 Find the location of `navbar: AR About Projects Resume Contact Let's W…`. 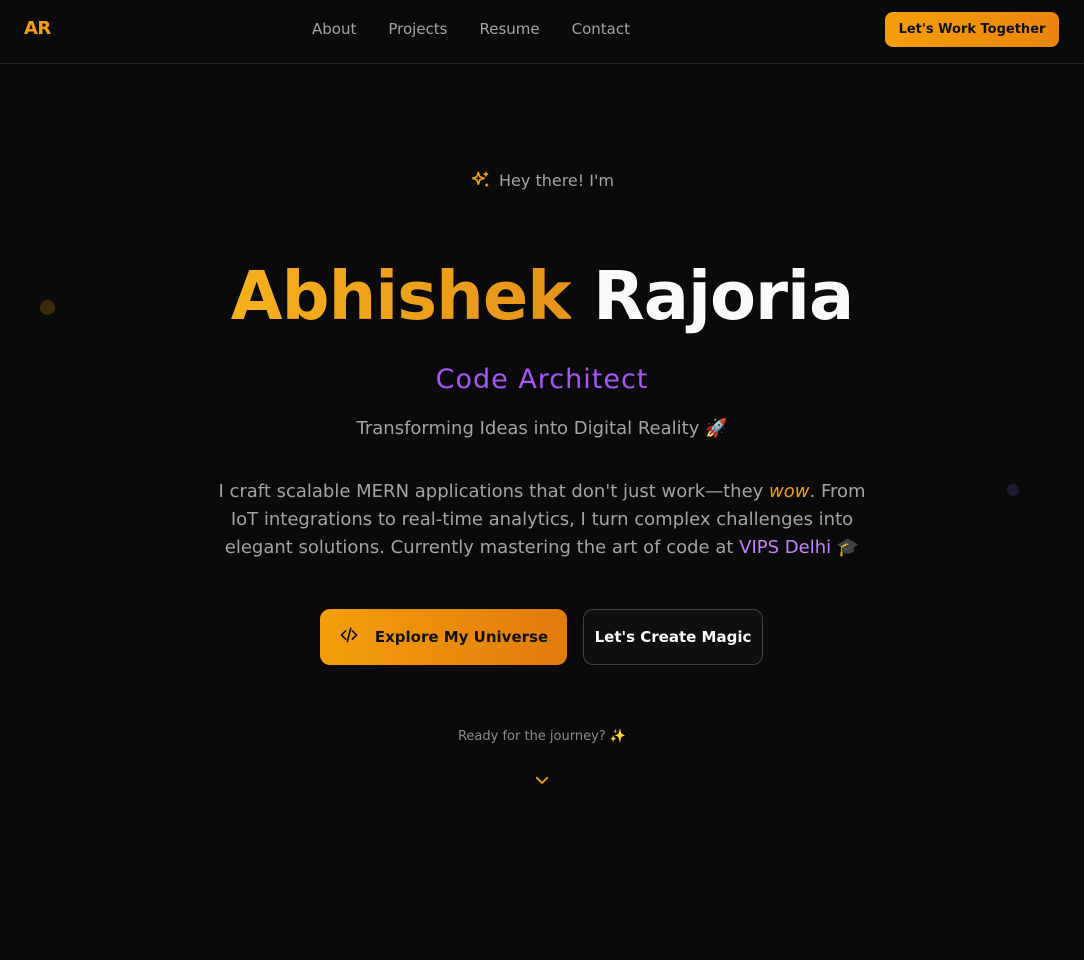

navbar: AR About Projects Resume Contact Let's W… is located at coordinates (542, 32).